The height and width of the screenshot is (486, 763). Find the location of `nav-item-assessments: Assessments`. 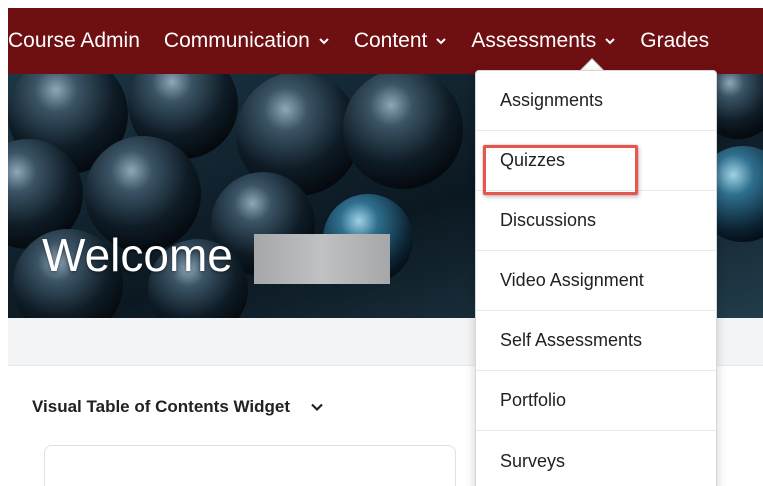

nav-item-assessments: Assessments is located at coordinates (543, 41).